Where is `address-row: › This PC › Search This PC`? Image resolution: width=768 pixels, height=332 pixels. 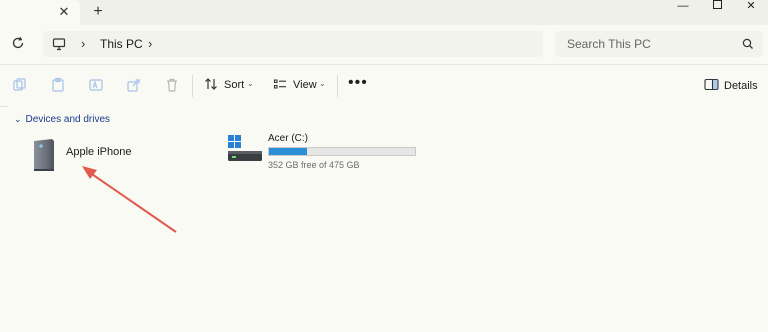 address-row: › This PC › Search This PC is located at coordinates (384, 44).